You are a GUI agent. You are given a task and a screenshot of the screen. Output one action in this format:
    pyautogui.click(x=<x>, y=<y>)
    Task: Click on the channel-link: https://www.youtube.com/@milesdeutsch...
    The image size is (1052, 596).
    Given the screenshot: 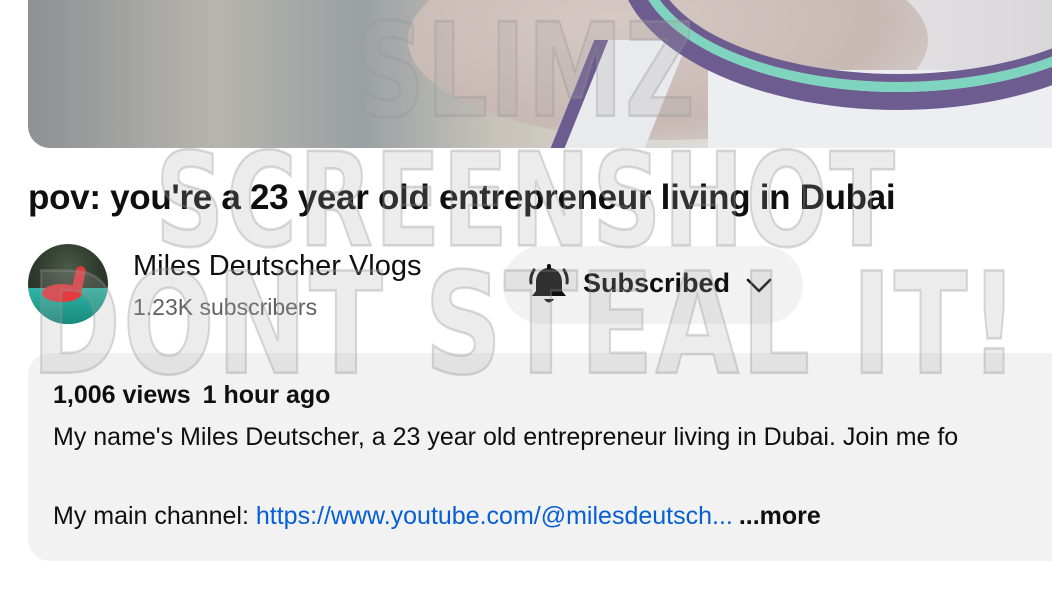 What is the action you would take?
    pyautogui.click(x=494, y=516)
    